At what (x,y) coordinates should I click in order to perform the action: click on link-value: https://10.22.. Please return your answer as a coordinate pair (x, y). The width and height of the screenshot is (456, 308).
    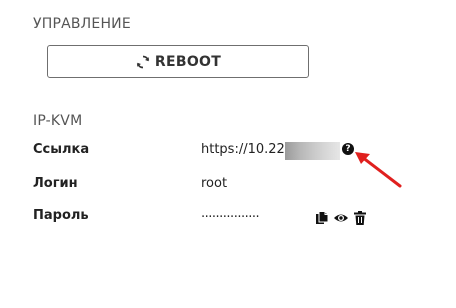
    Looking at the image, I should click on (245, 149).